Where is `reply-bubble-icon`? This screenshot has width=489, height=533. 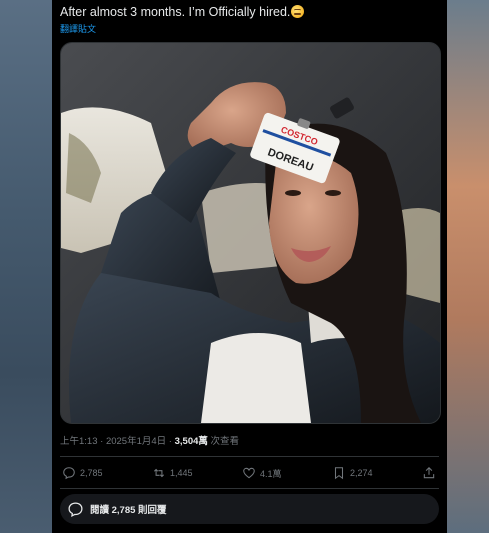 reply-bubble-icon is located at coordinates (75, 509).